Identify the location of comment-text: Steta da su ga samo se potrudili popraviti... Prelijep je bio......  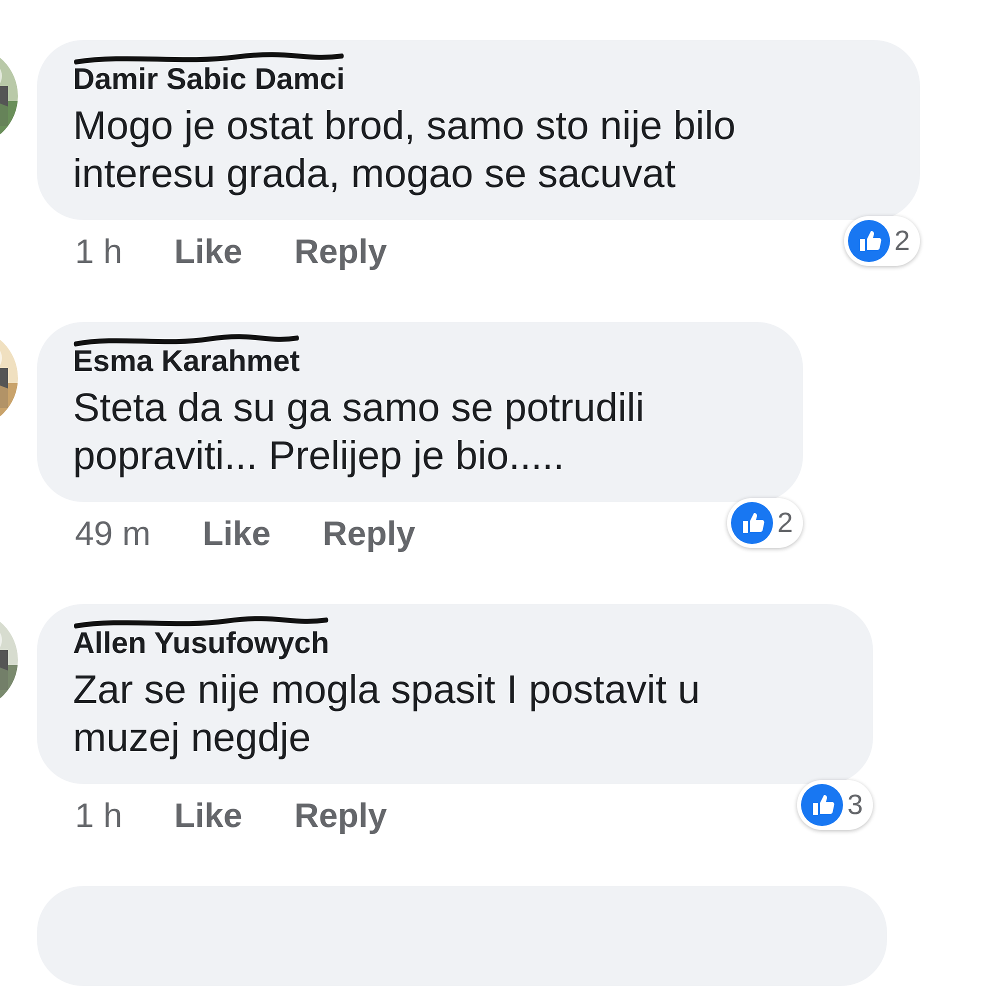
(359, 432).